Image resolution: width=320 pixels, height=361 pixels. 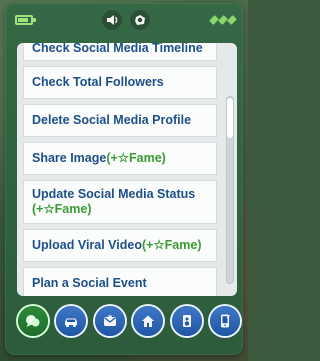 I want to click on car-icon, so click(x=71, y=323).